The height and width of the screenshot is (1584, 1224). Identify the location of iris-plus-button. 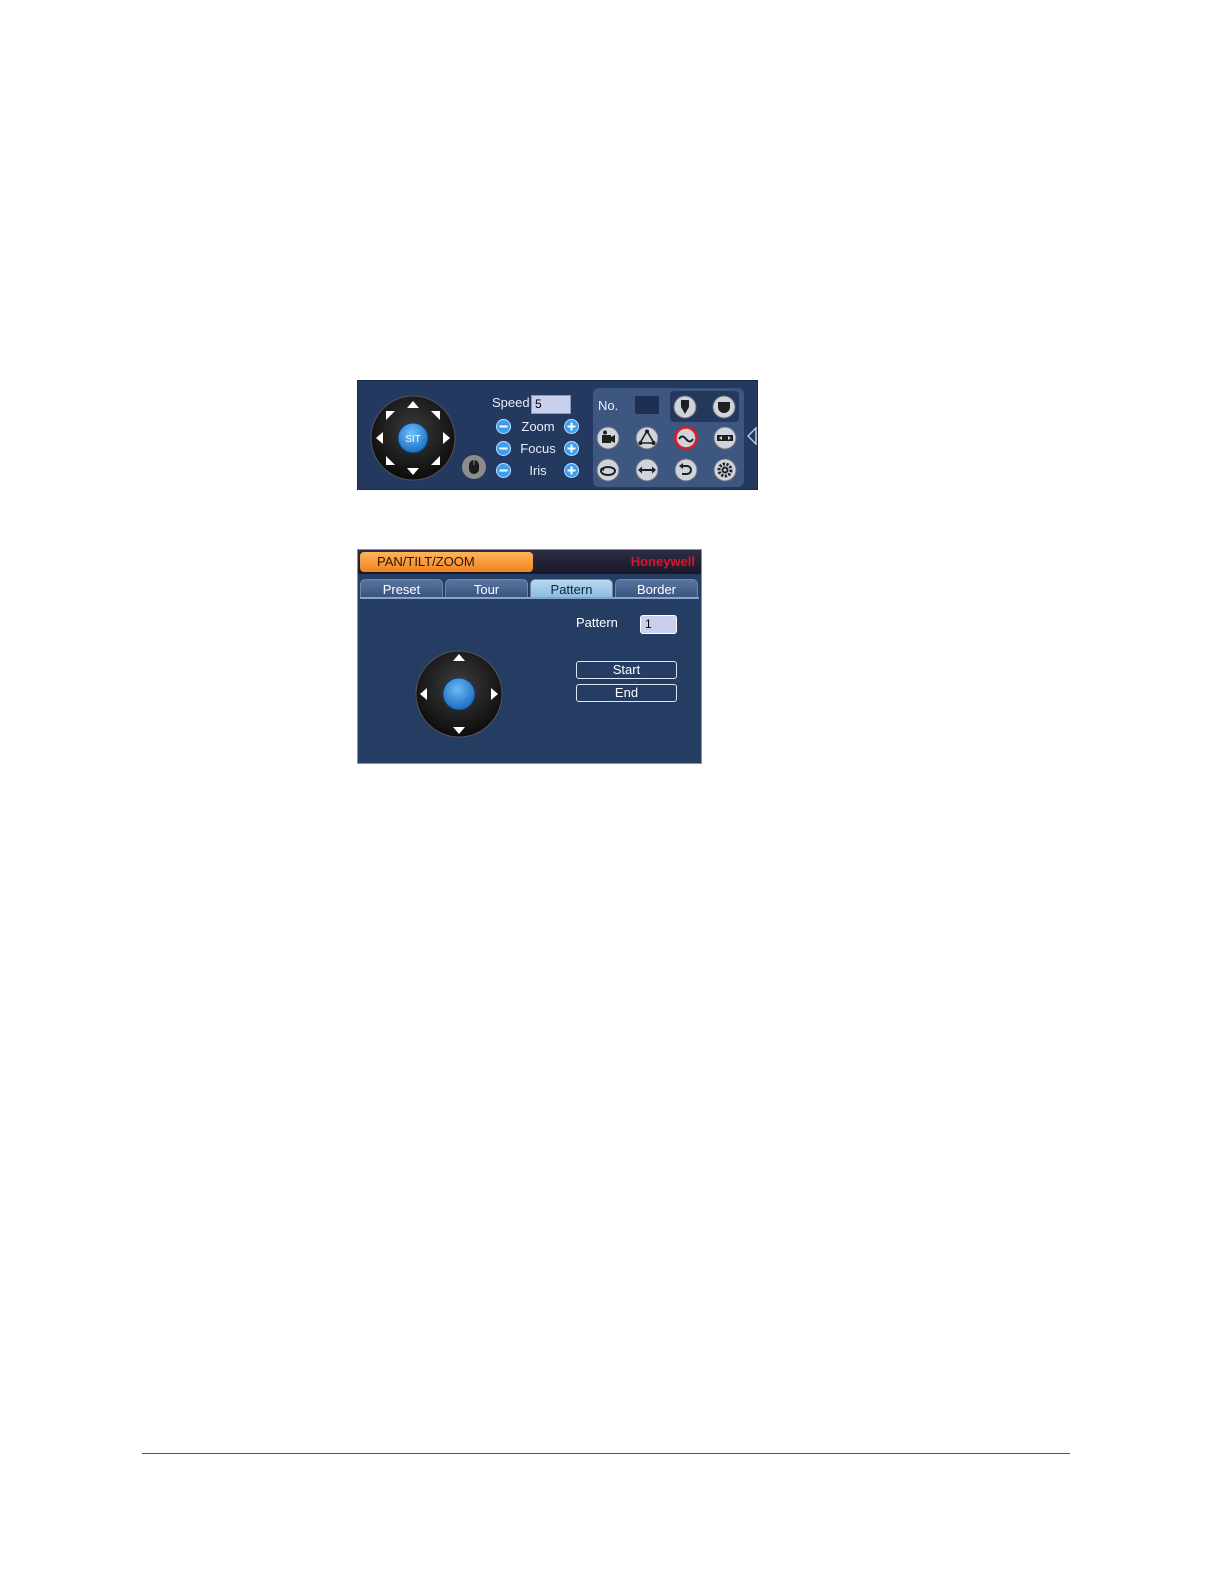
(571, 470).